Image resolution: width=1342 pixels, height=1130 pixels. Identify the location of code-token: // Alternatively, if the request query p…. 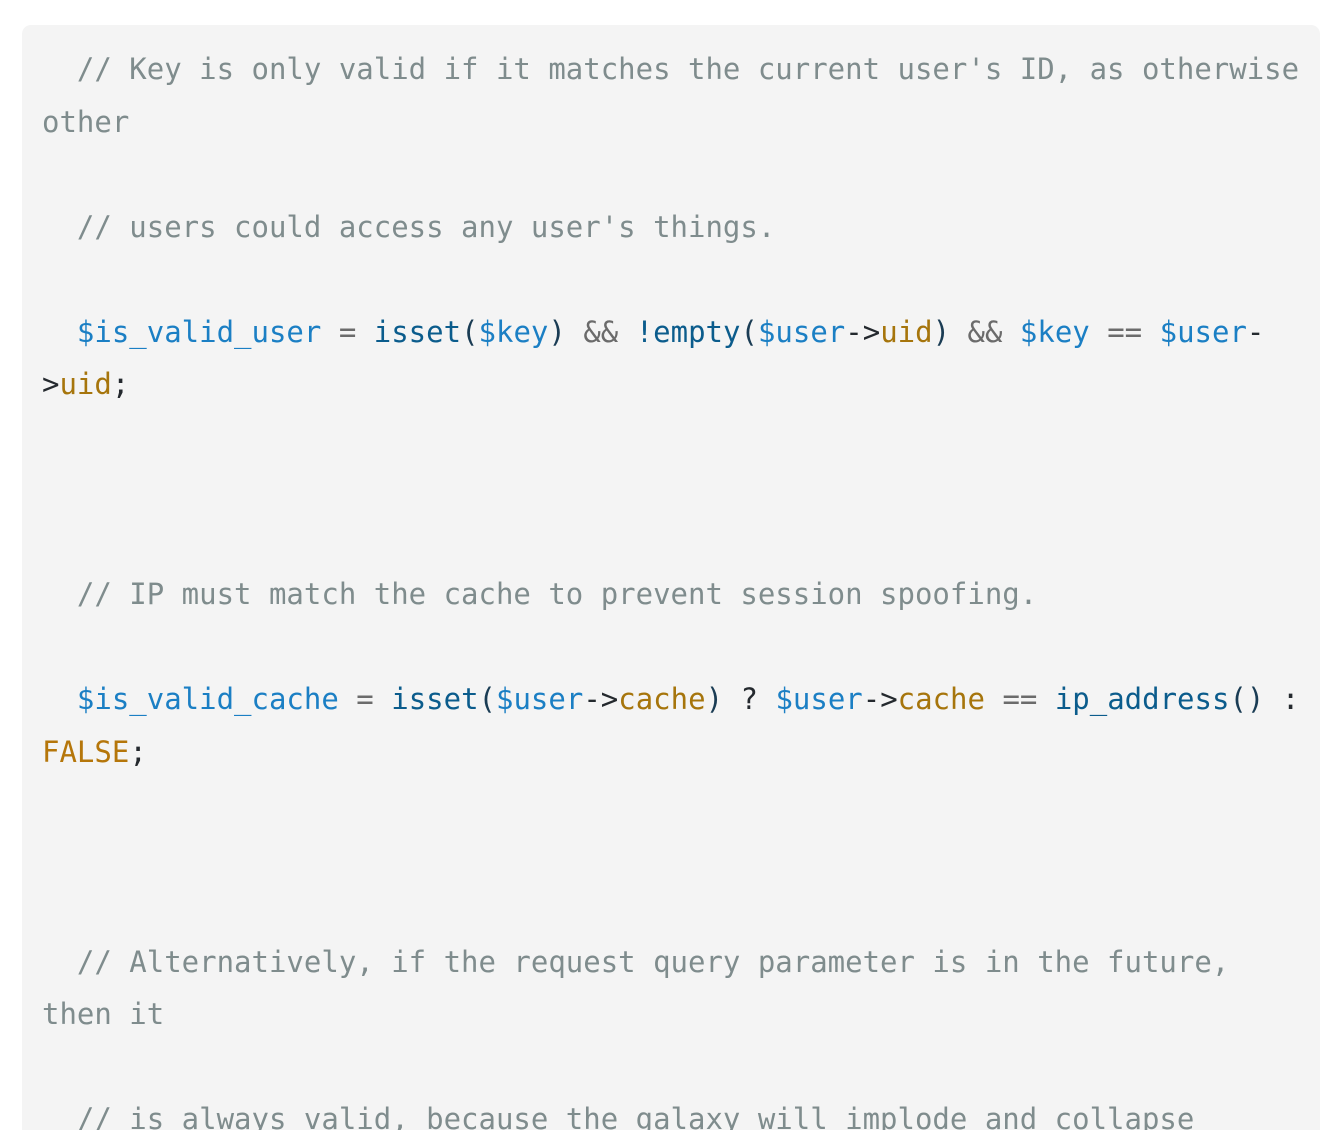
(644, 988).